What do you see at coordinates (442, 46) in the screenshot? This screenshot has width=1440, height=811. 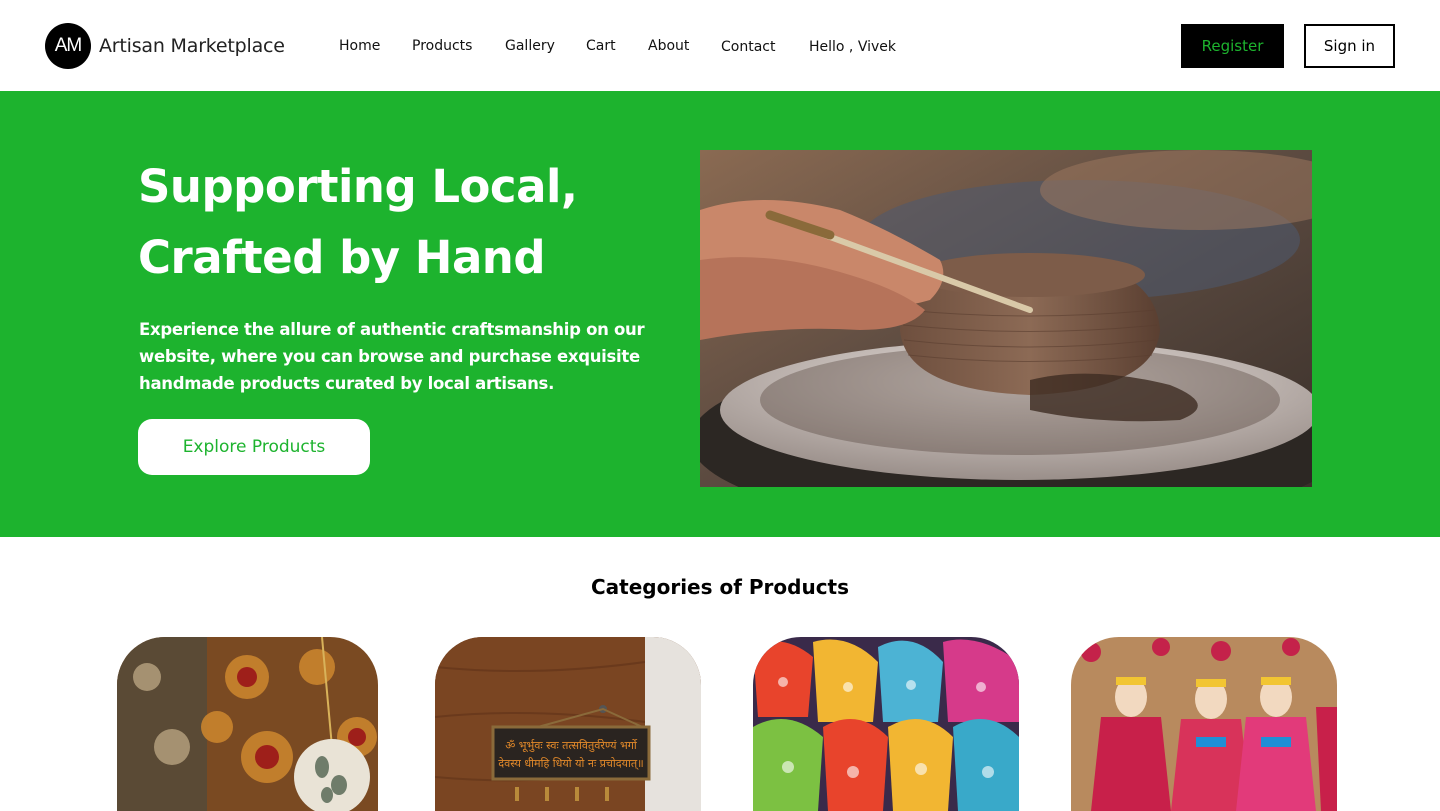 I see `nav-products: Products` at bounding box center [442, 46].